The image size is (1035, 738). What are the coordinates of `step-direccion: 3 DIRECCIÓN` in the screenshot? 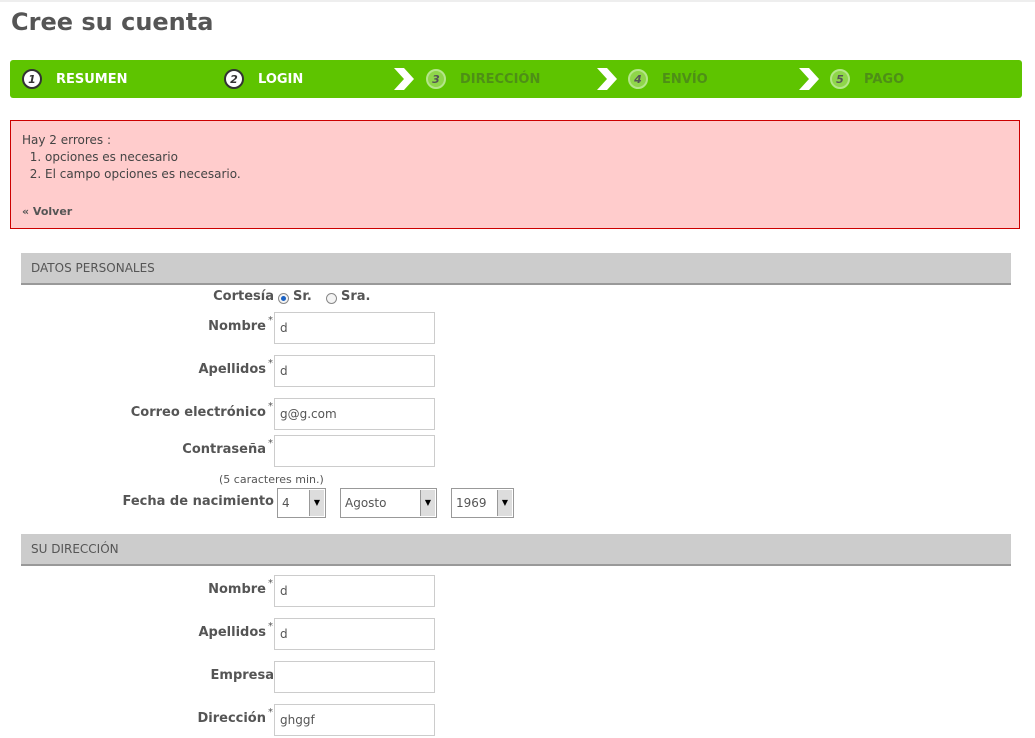 It's located at (483, 79).